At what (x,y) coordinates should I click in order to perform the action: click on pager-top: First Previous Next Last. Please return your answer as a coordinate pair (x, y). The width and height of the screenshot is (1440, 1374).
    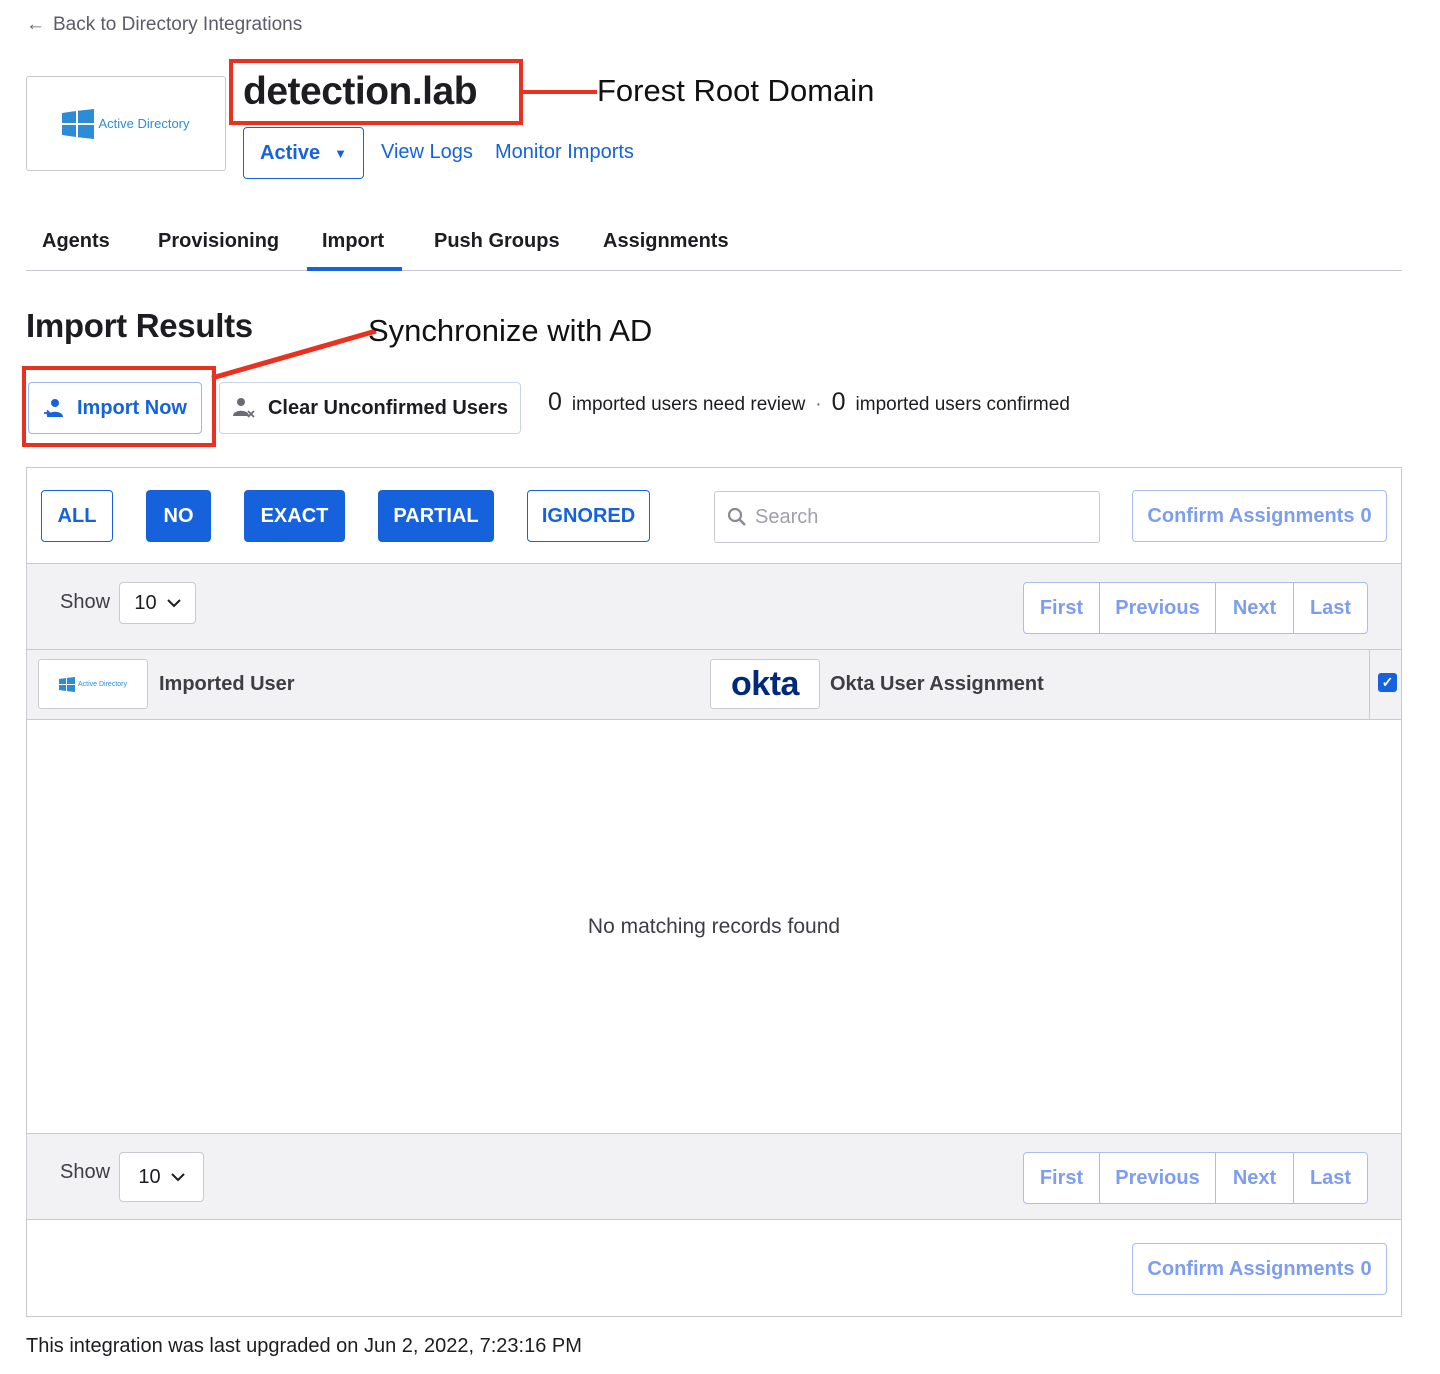
    Looking at the image, I should click on (1195, 608).